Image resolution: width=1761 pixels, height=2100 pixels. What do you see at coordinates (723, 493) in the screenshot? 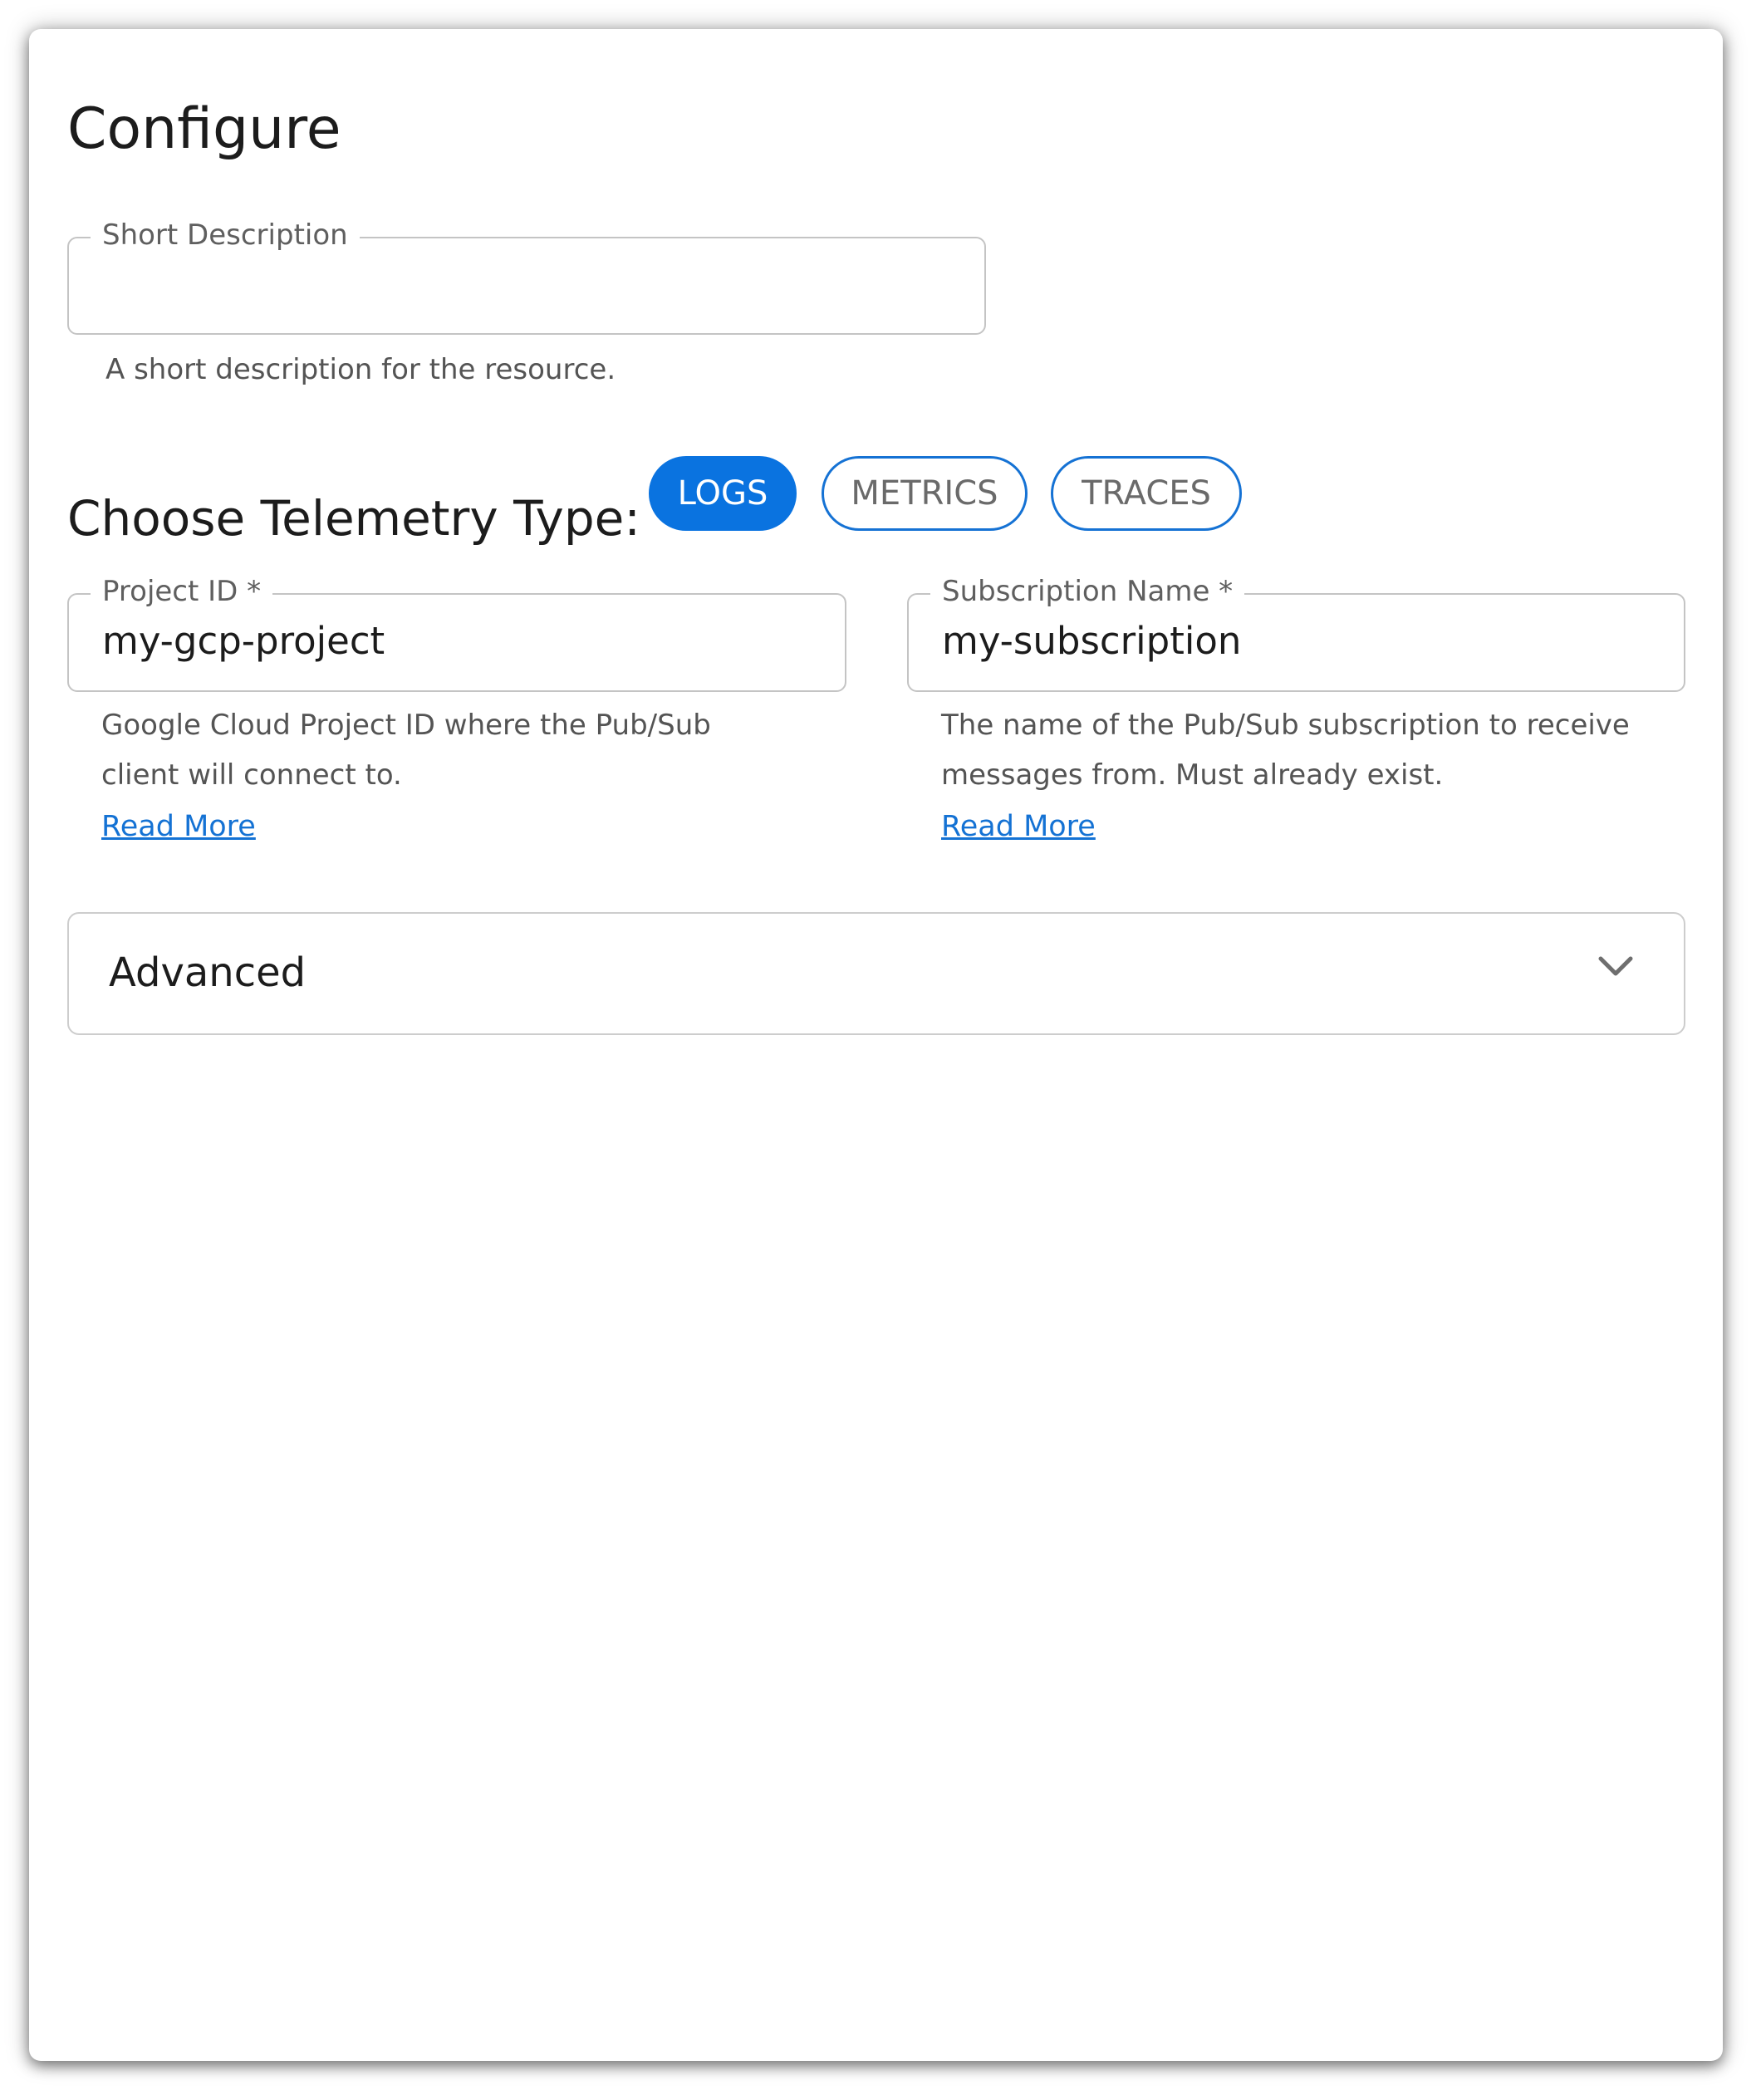
I see `telemetry-chip-logs: LOGS` at bounding box center [723, 493].